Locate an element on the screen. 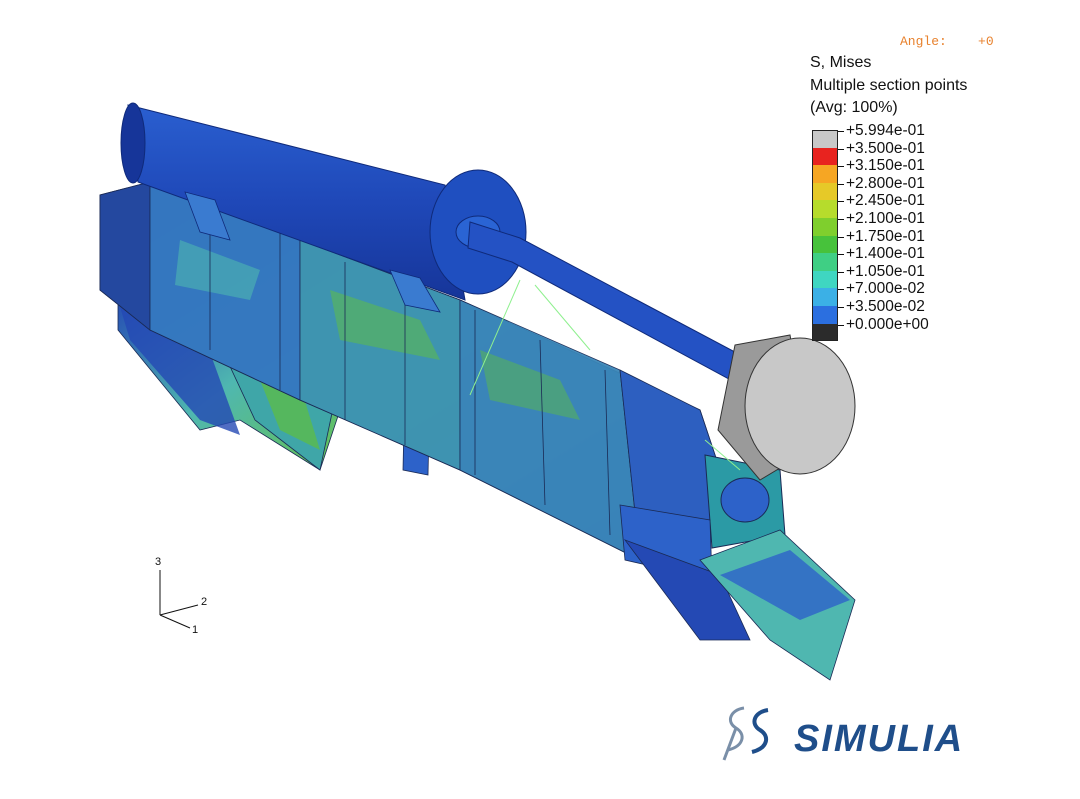  legend-value: +3.150e-01 is located at coordinates (883, 166).